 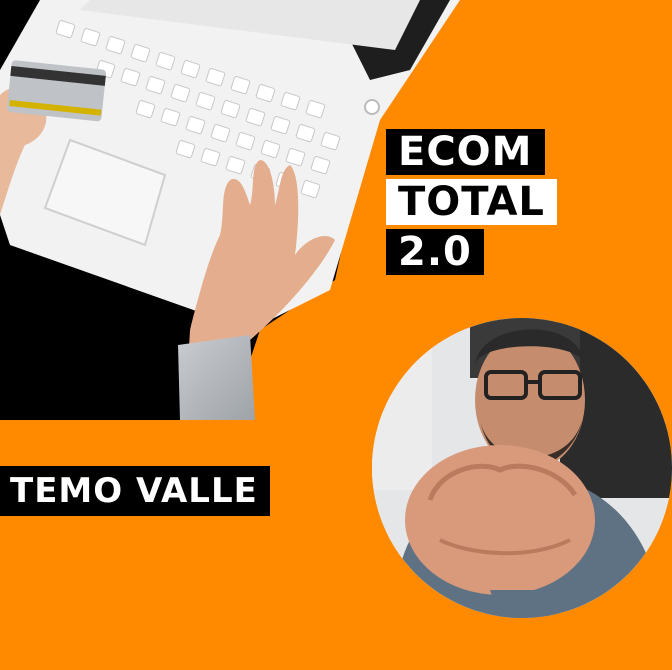 What do you see at coordinates (471, 202) in the screenshot?
I see `course-title-line-2: TOTAL` at bounding box center [471, 202].